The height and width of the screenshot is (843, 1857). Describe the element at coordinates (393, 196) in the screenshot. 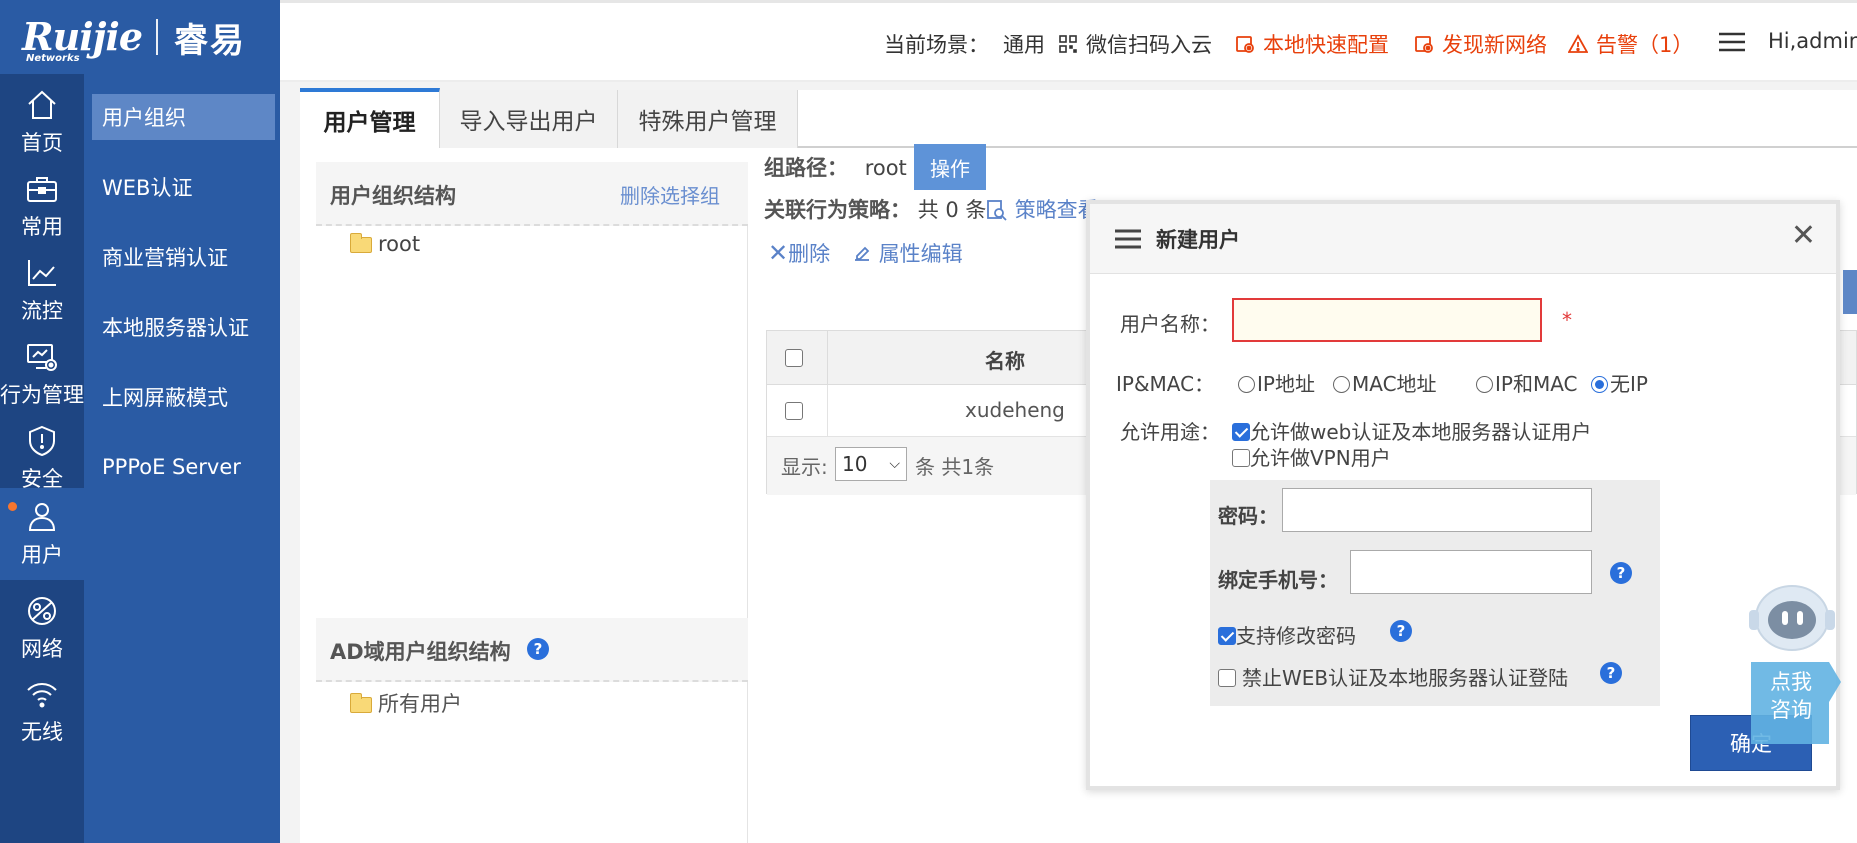

I see `org-tree-title: 用户组织结构` at that location.